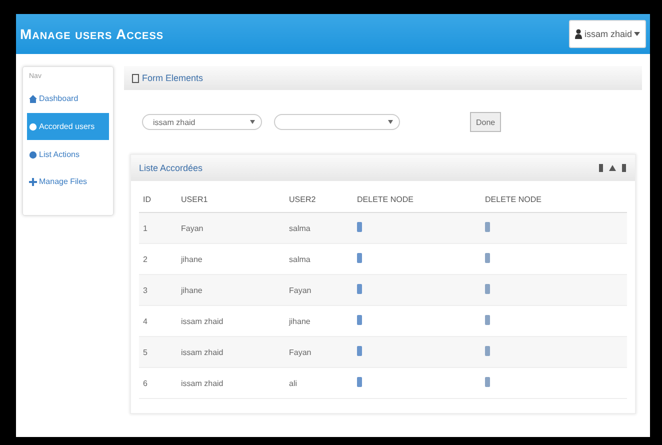  What do you see at coordinates (578, 34) in the screenshot?
I see `user-icon` at bounding box center [578, 34].